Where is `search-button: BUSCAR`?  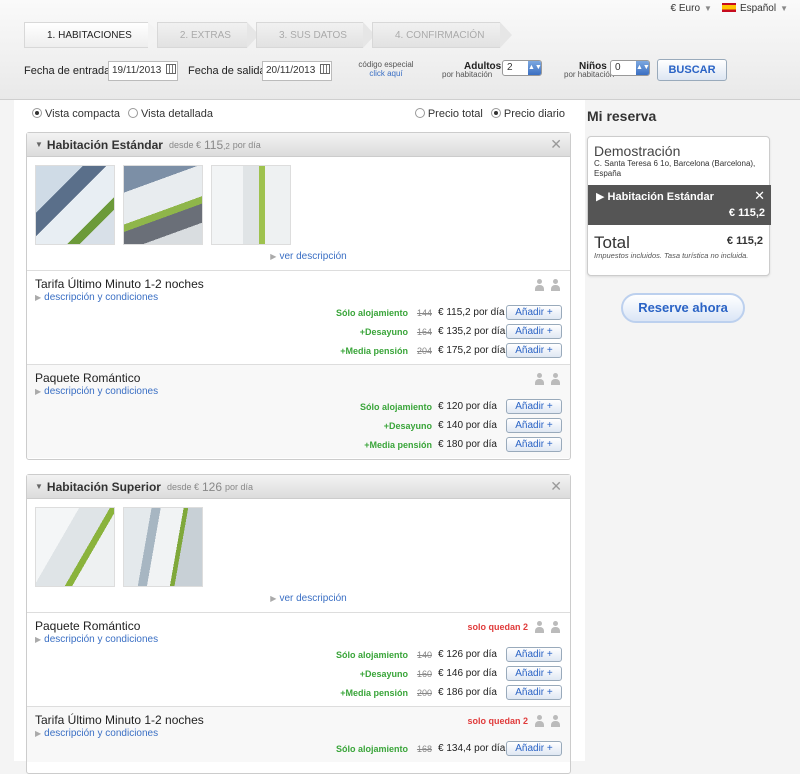
search-button: BUSCAR is located at coordinates (692, 70).